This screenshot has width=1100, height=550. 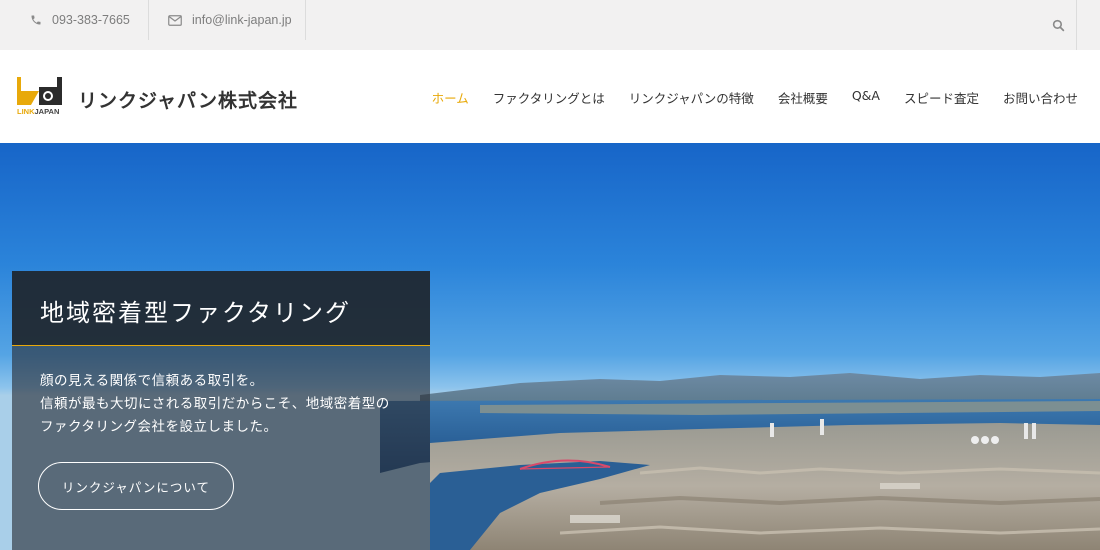 What do you see at coordinates (242, 20) in the screenshot?
I see `email-address: info@link-japan.jp` at bounding box center [242, 20].